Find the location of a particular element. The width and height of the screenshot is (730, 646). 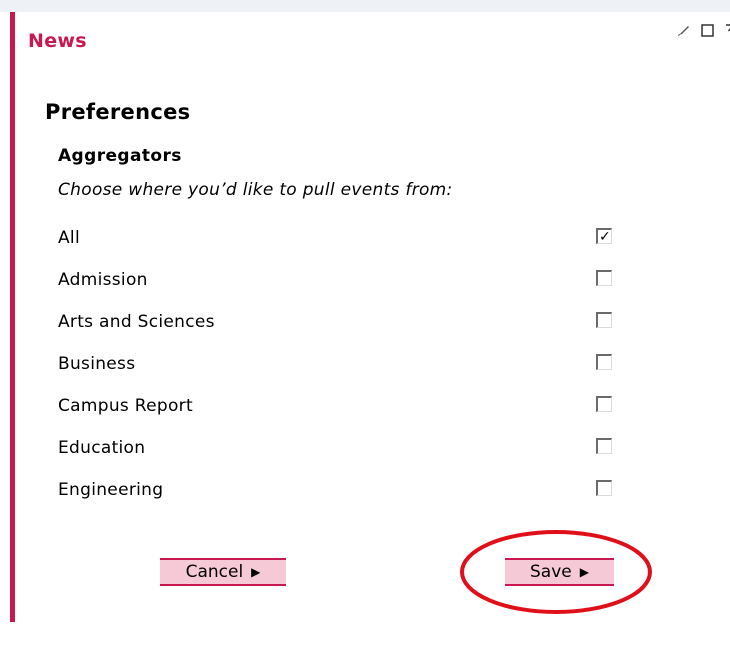

option-row-engineering: Engineering ✓ is located at coordinates (348, 491).